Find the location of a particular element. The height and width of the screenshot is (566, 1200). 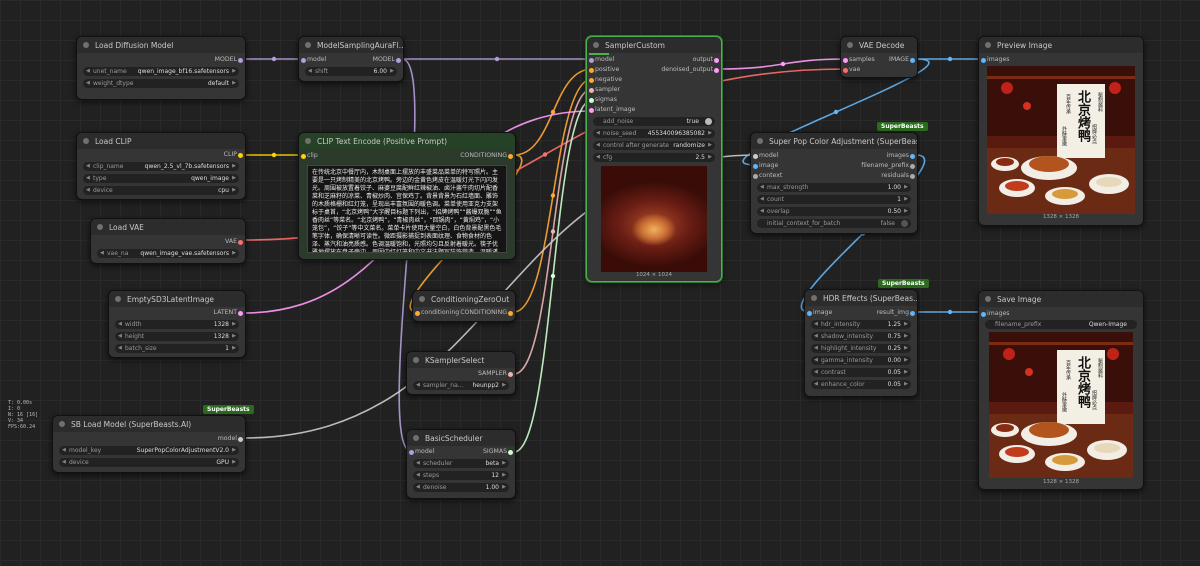

filename-prefix-input: filename_prefix Qwen-Image is located at coordinates (1061, 324).